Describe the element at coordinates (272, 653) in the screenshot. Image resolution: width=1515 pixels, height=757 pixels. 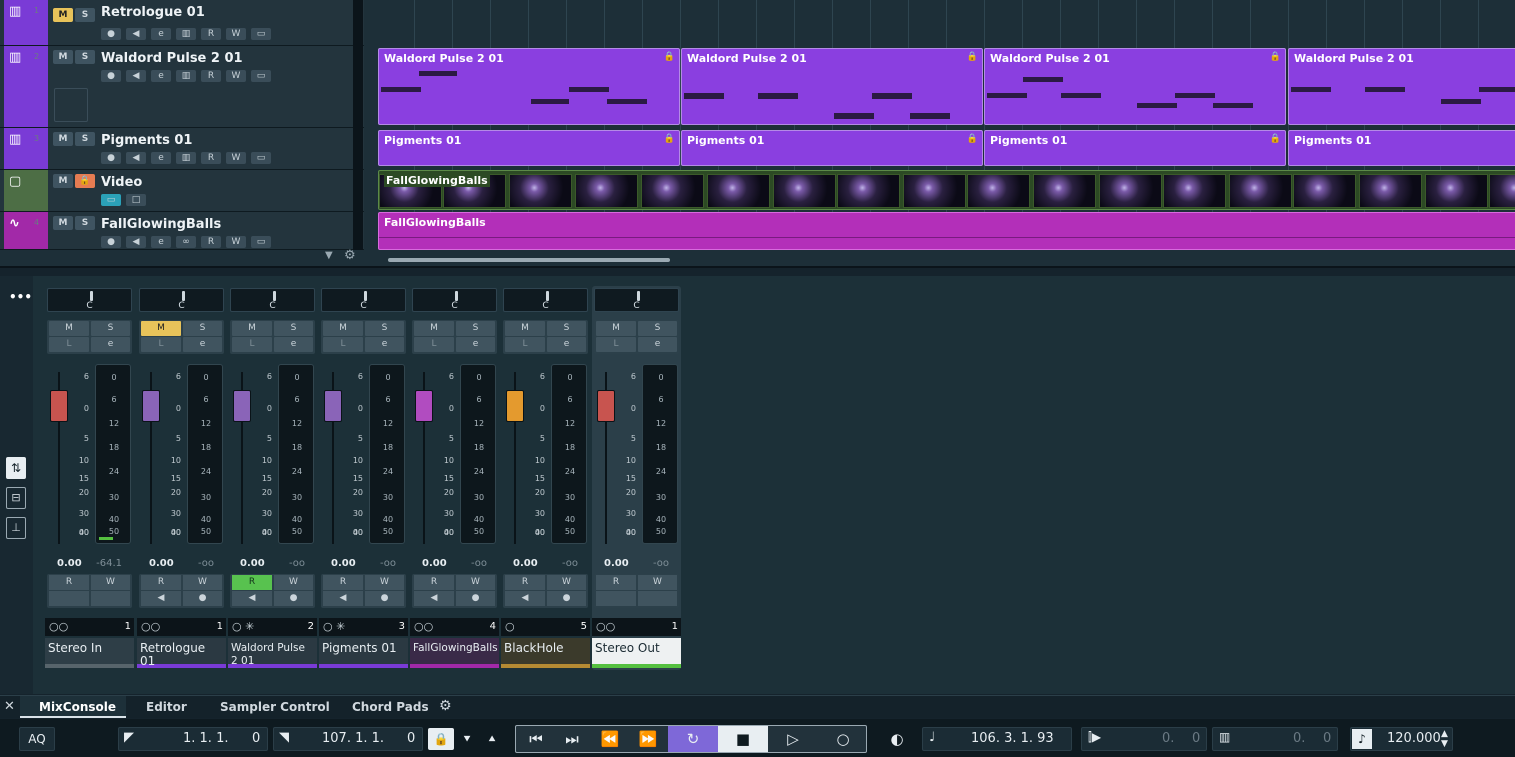
I see `channel-name: Waldord Pulse 2 01` at that location.